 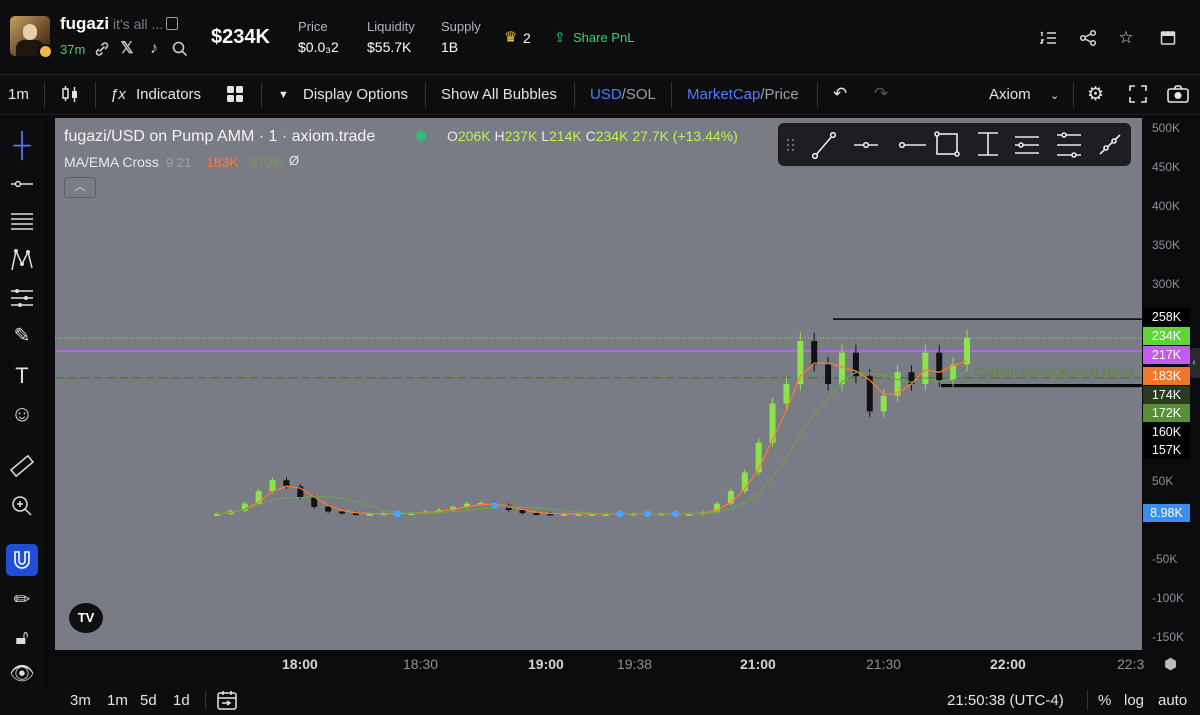 I want to click on price-tick: 50K, so click(x=1163, y=481).